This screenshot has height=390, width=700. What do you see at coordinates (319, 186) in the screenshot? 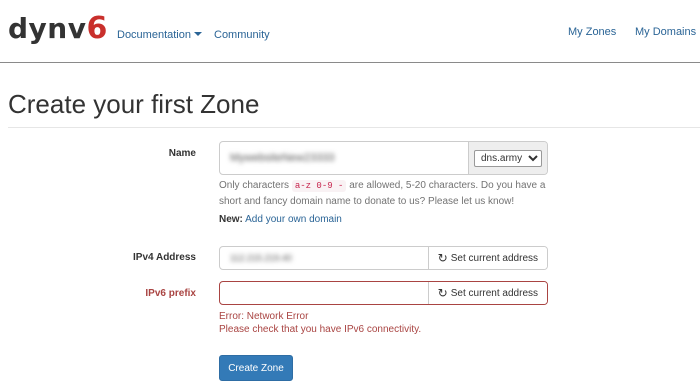
I see `allowed-chars-code: a-z 0-9 -` at bounding box center [319, 186].